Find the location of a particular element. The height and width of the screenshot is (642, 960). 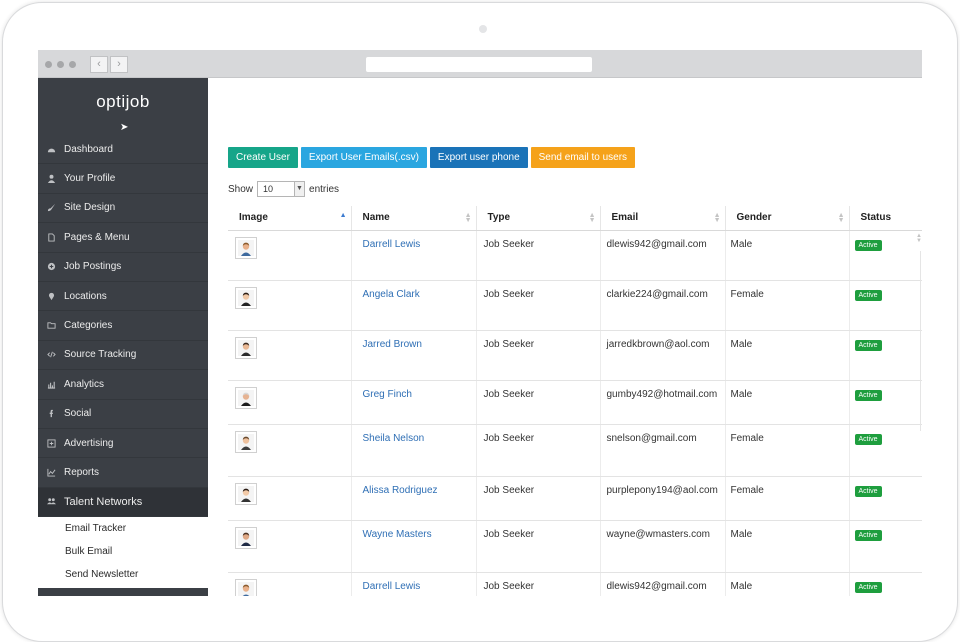

cell-name: Jarred Brown is located at coordinates (414, 355).